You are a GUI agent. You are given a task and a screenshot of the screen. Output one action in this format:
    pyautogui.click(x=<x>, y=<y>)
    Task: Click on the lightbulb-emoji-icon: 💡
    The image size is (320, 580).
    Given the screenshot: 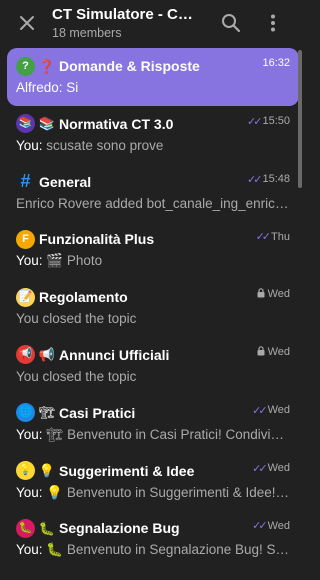 What is the action you would take?
    pyautogui.click(x=25, y=471)
    